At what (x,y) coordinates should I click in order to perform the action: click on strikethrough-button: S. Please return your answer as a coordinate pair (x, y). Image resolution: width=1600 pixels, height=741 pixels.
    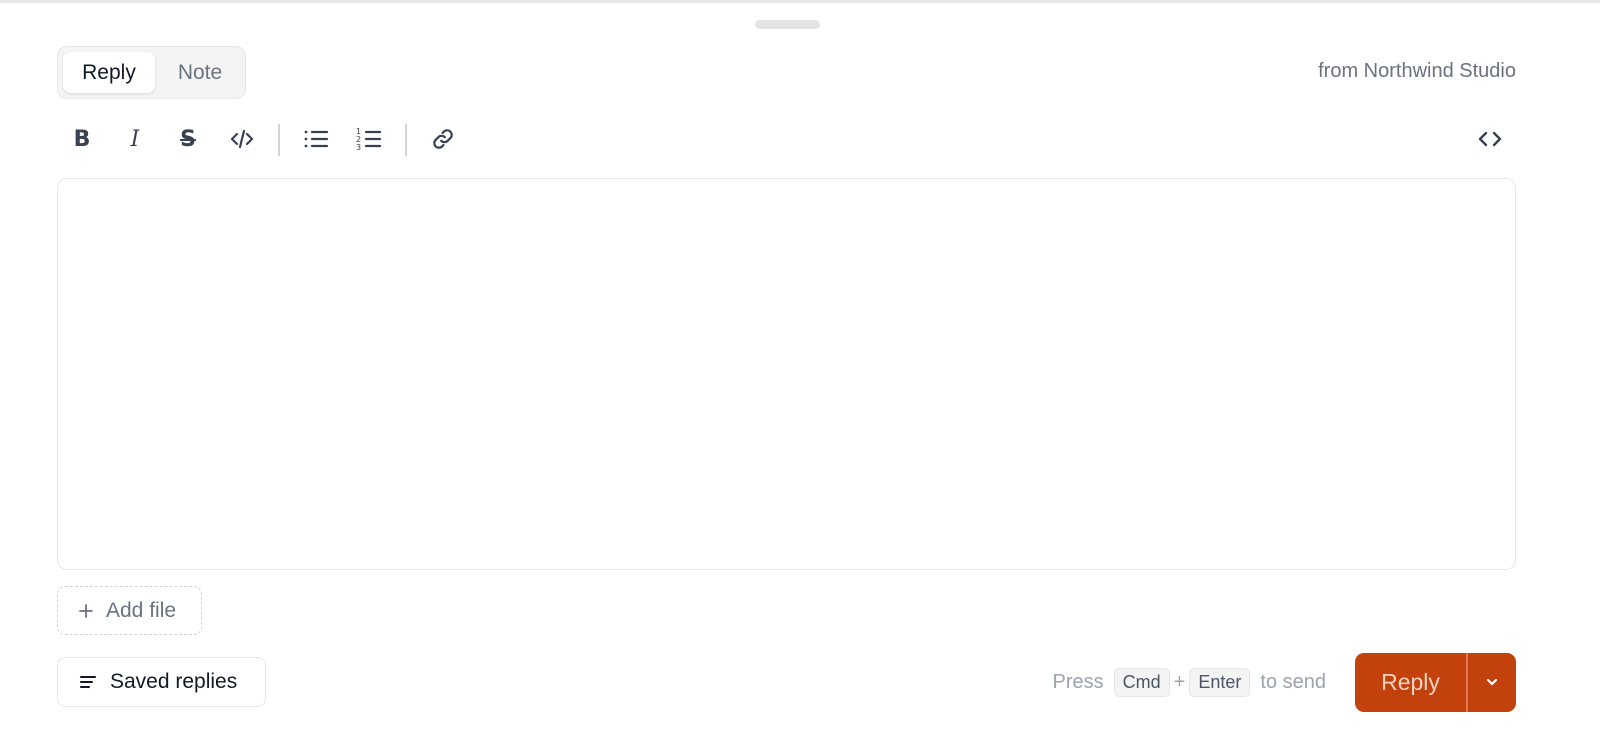
    Looking at the image, I should click on (188, 139).